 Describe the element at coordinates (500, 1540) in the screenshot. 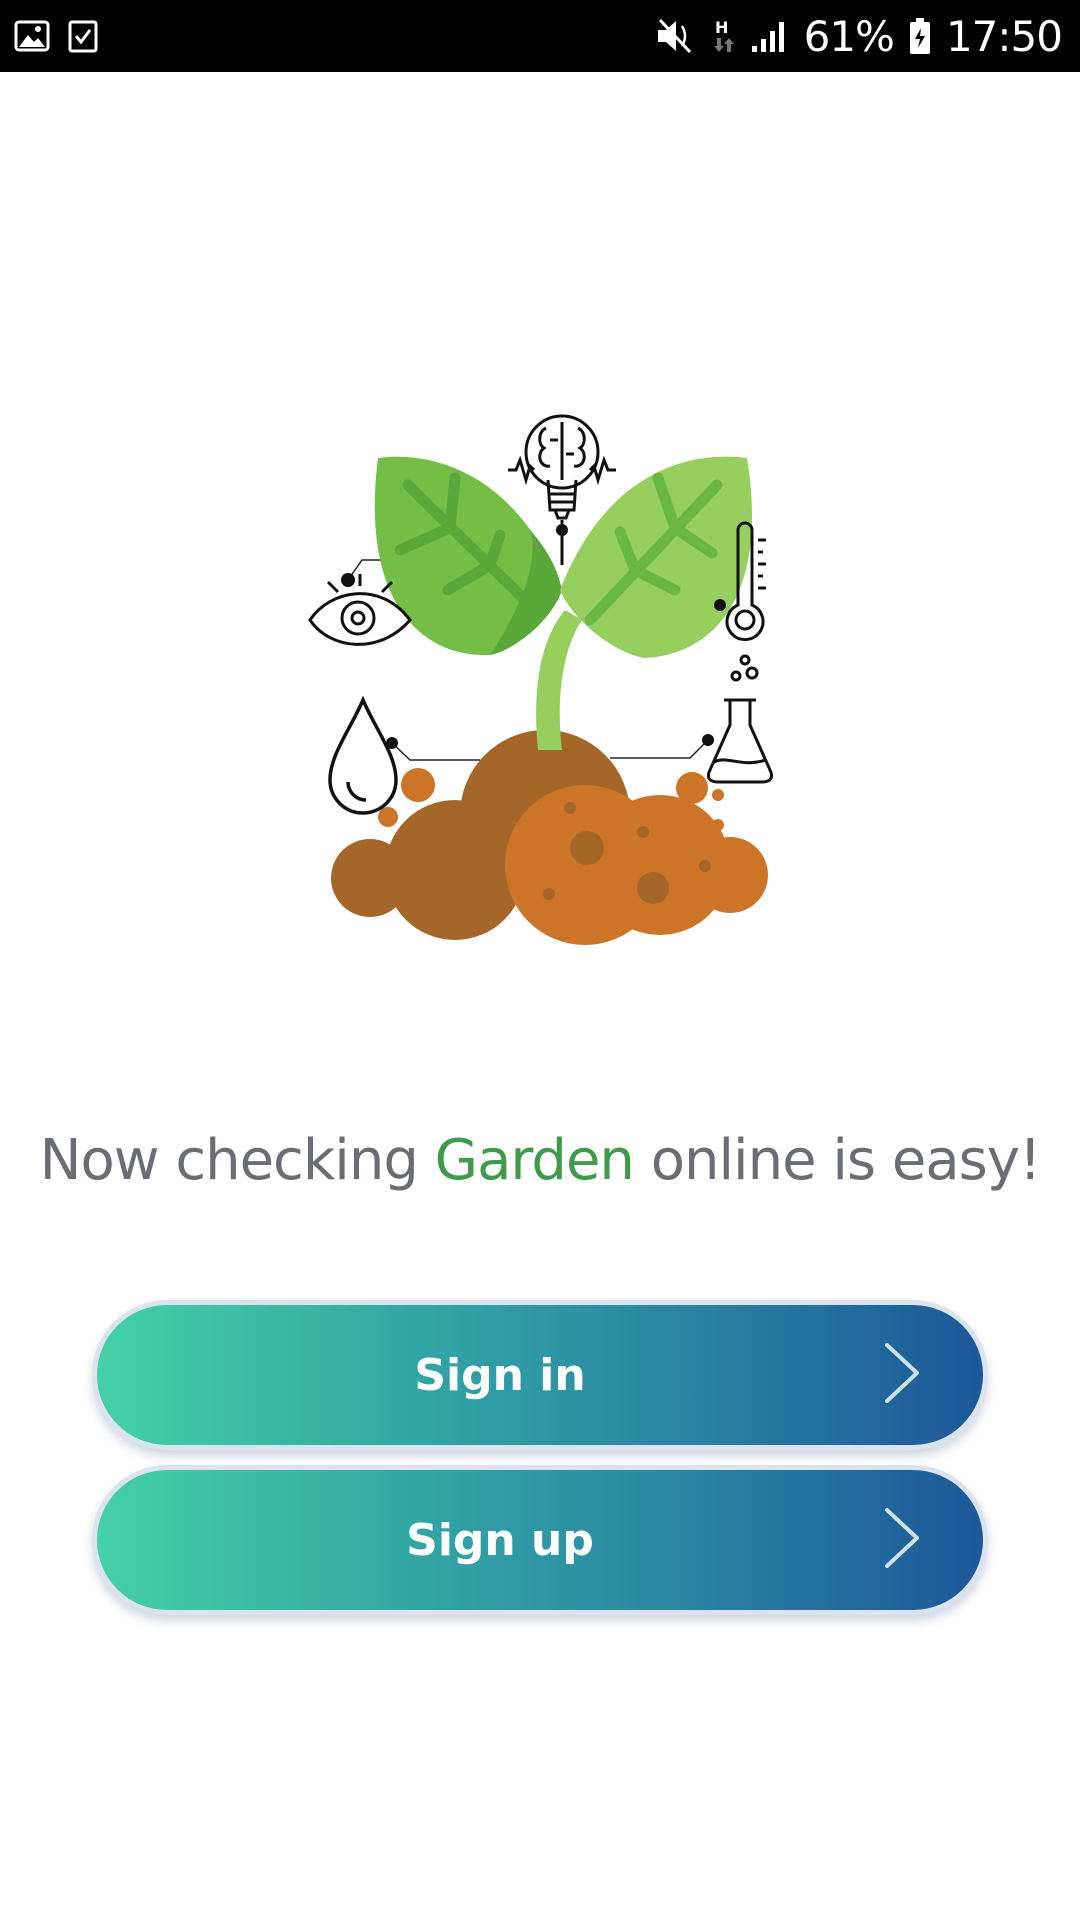

I see `sign-up-label: Sign up` at that location.